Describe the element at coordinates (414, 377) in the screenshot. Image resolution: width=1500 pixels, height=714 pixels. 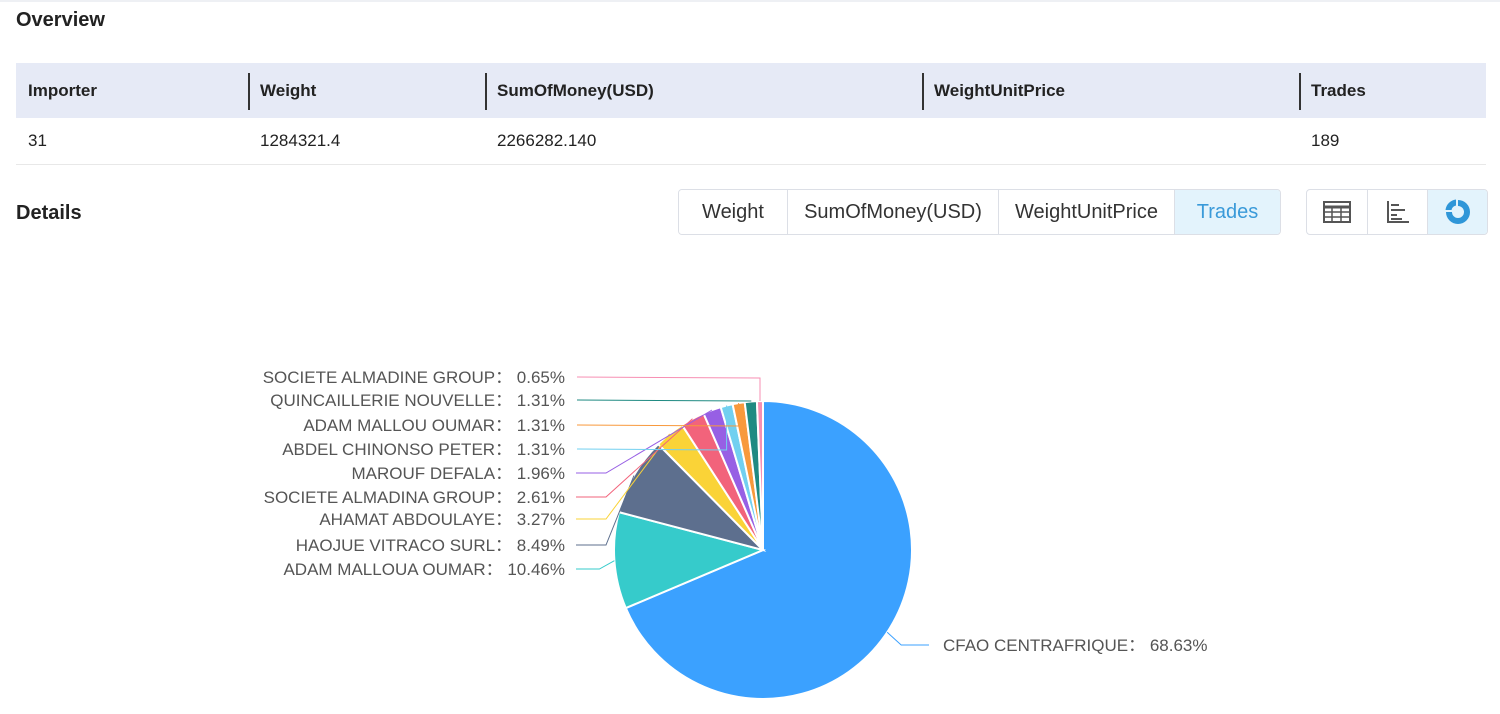
I see `pie-slice-label: SOCIETE ALMADINE GROUP： 0.65%` at that location.